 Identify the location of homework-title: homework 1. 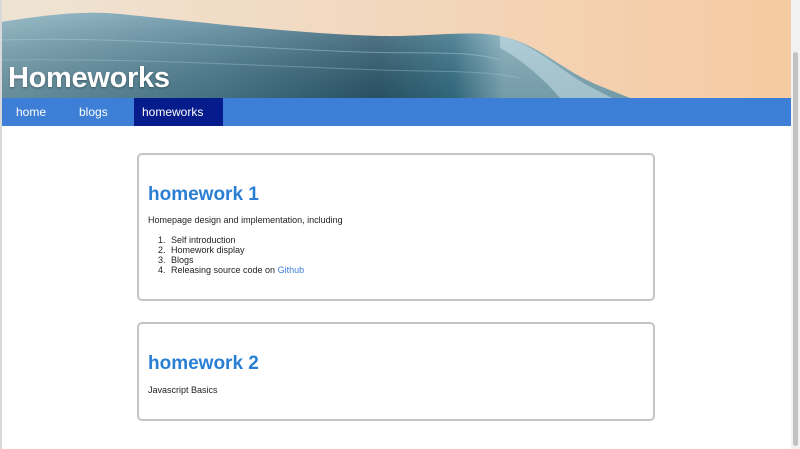
(203, 194).